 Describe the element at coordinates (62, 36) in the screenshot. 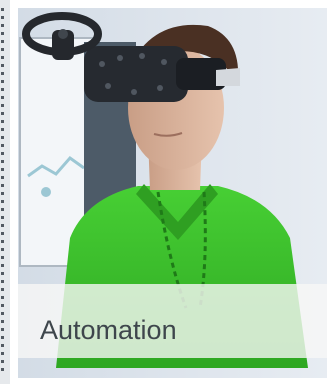

I see `vr-controller-icon` at that location.